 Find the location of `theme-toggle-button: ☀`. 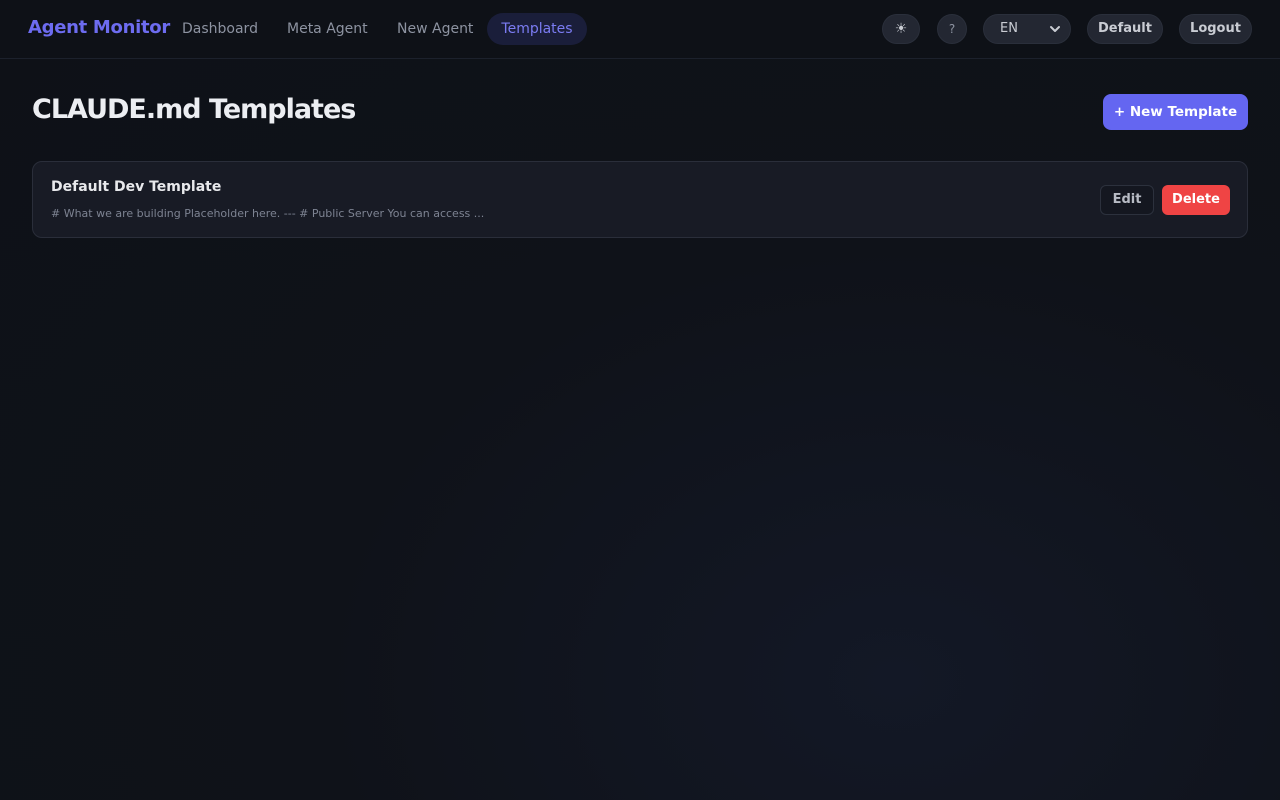

theme-toggle-button: ☀ is located at coordinates (901, 29).